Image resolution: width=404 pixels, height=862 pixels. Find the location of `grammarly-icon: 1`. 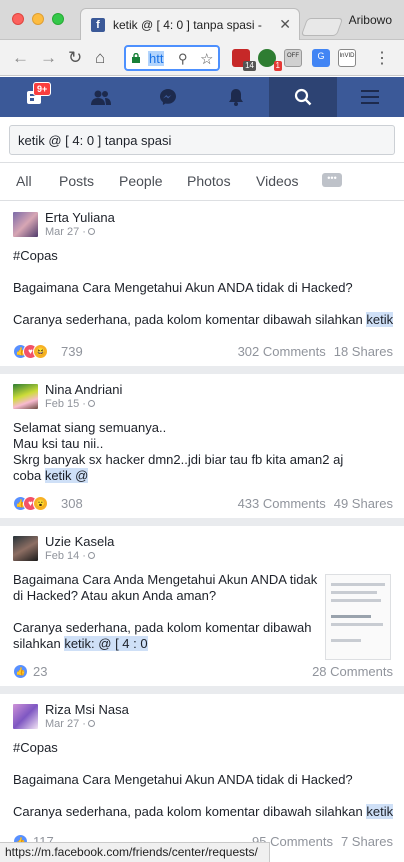

grammarly-icon: 1 is located at coordinates (270, 60).